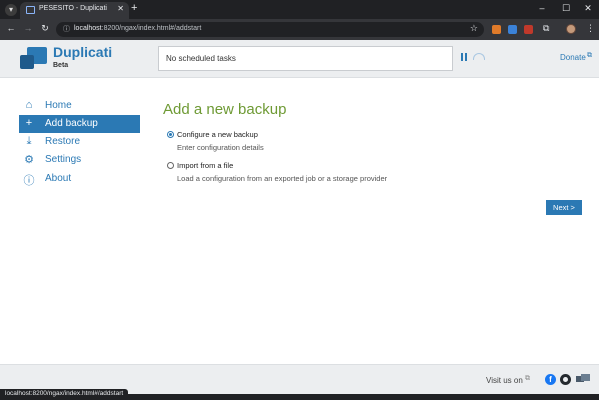 This screenshot has width=599, height=400. Describe the element at coordinates (64, 394) in the screenshot. I see `link-status-bar: localhost:8200/ngax/index.html#/addstart` at that location.